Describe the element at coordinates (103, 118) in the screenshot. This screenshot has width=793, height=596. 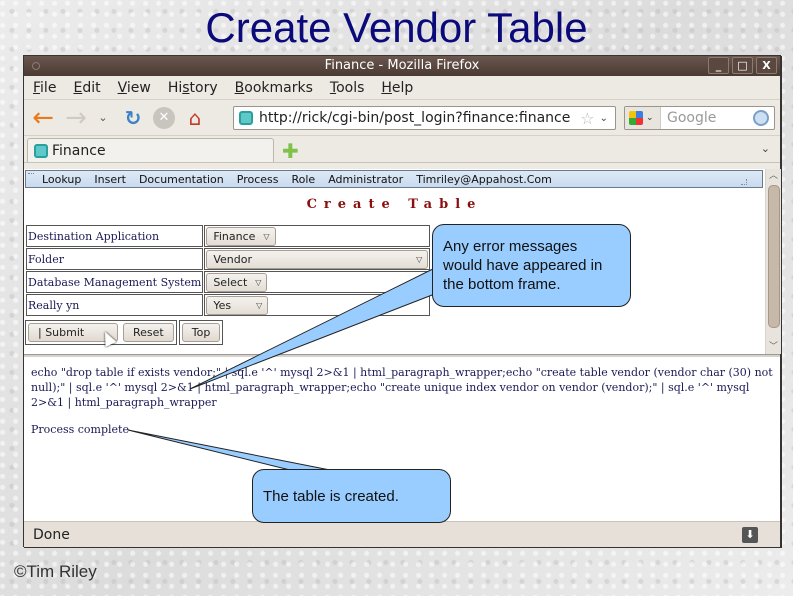
I see `history-dropdown-icon: ⌄` at that location.